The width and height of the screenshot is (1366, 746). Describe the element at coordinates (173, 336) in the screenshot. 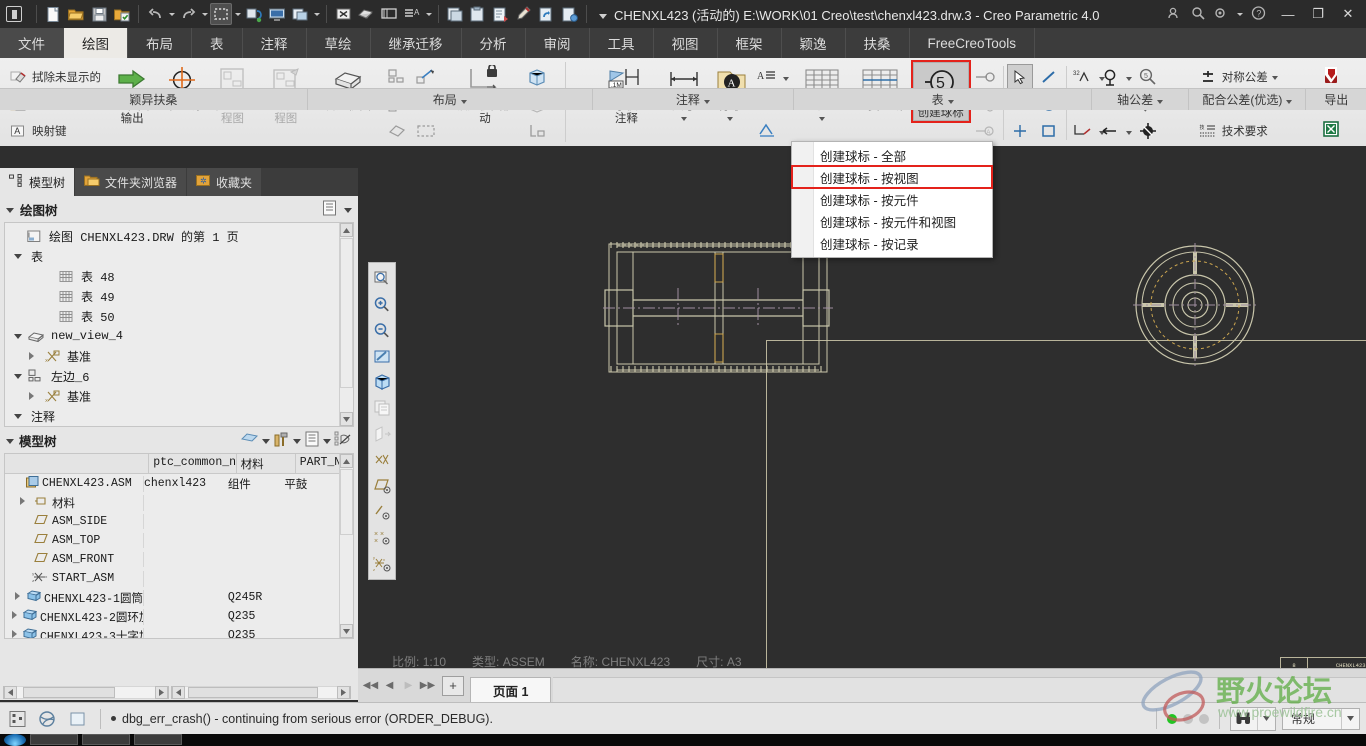

I see `tree-node: new_view_4` at that location.